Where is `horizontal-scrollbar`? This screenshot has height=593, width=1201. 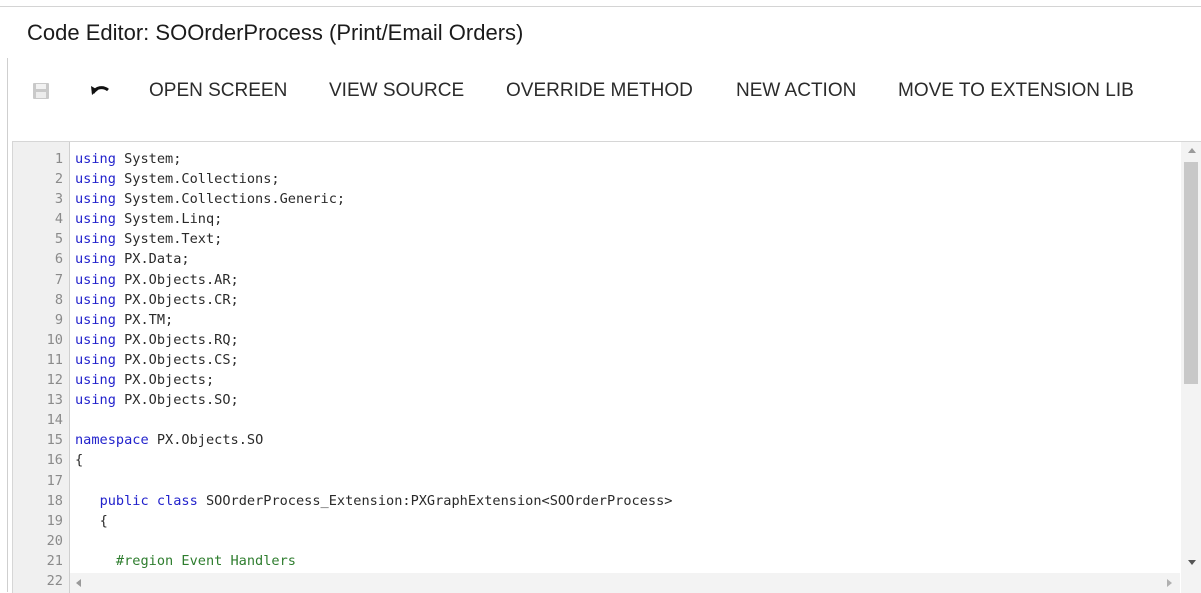 horizontal-scrollbar is located at coordinates (625, 583).